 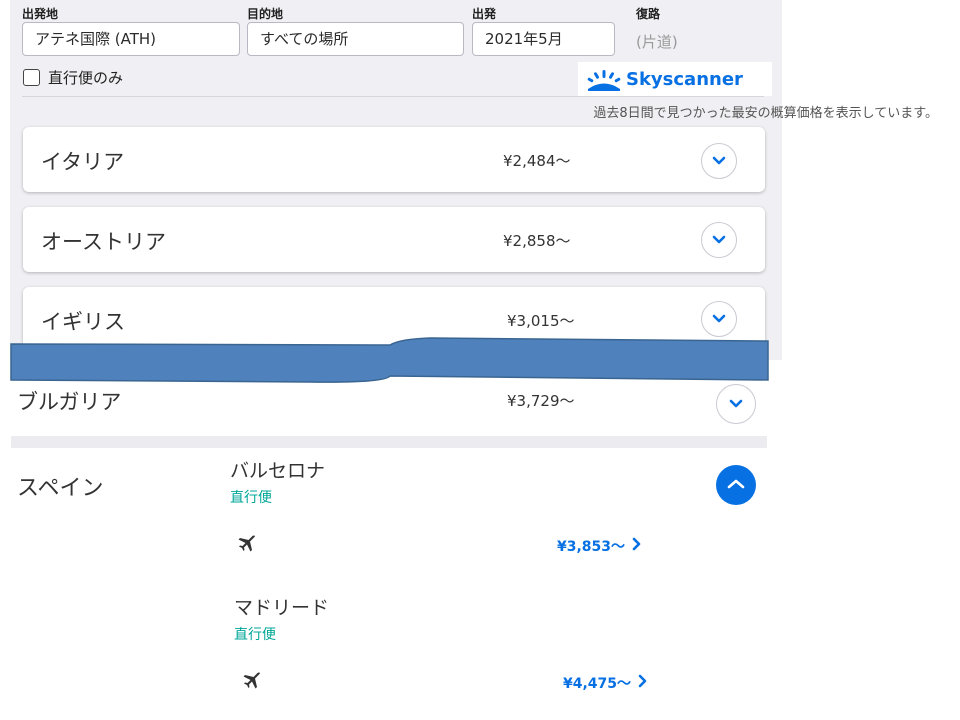 What do you see at coordinates (657, 41) in the screenshot?
I see `return-date-field: (片道)` at bounding box center [657, 41].